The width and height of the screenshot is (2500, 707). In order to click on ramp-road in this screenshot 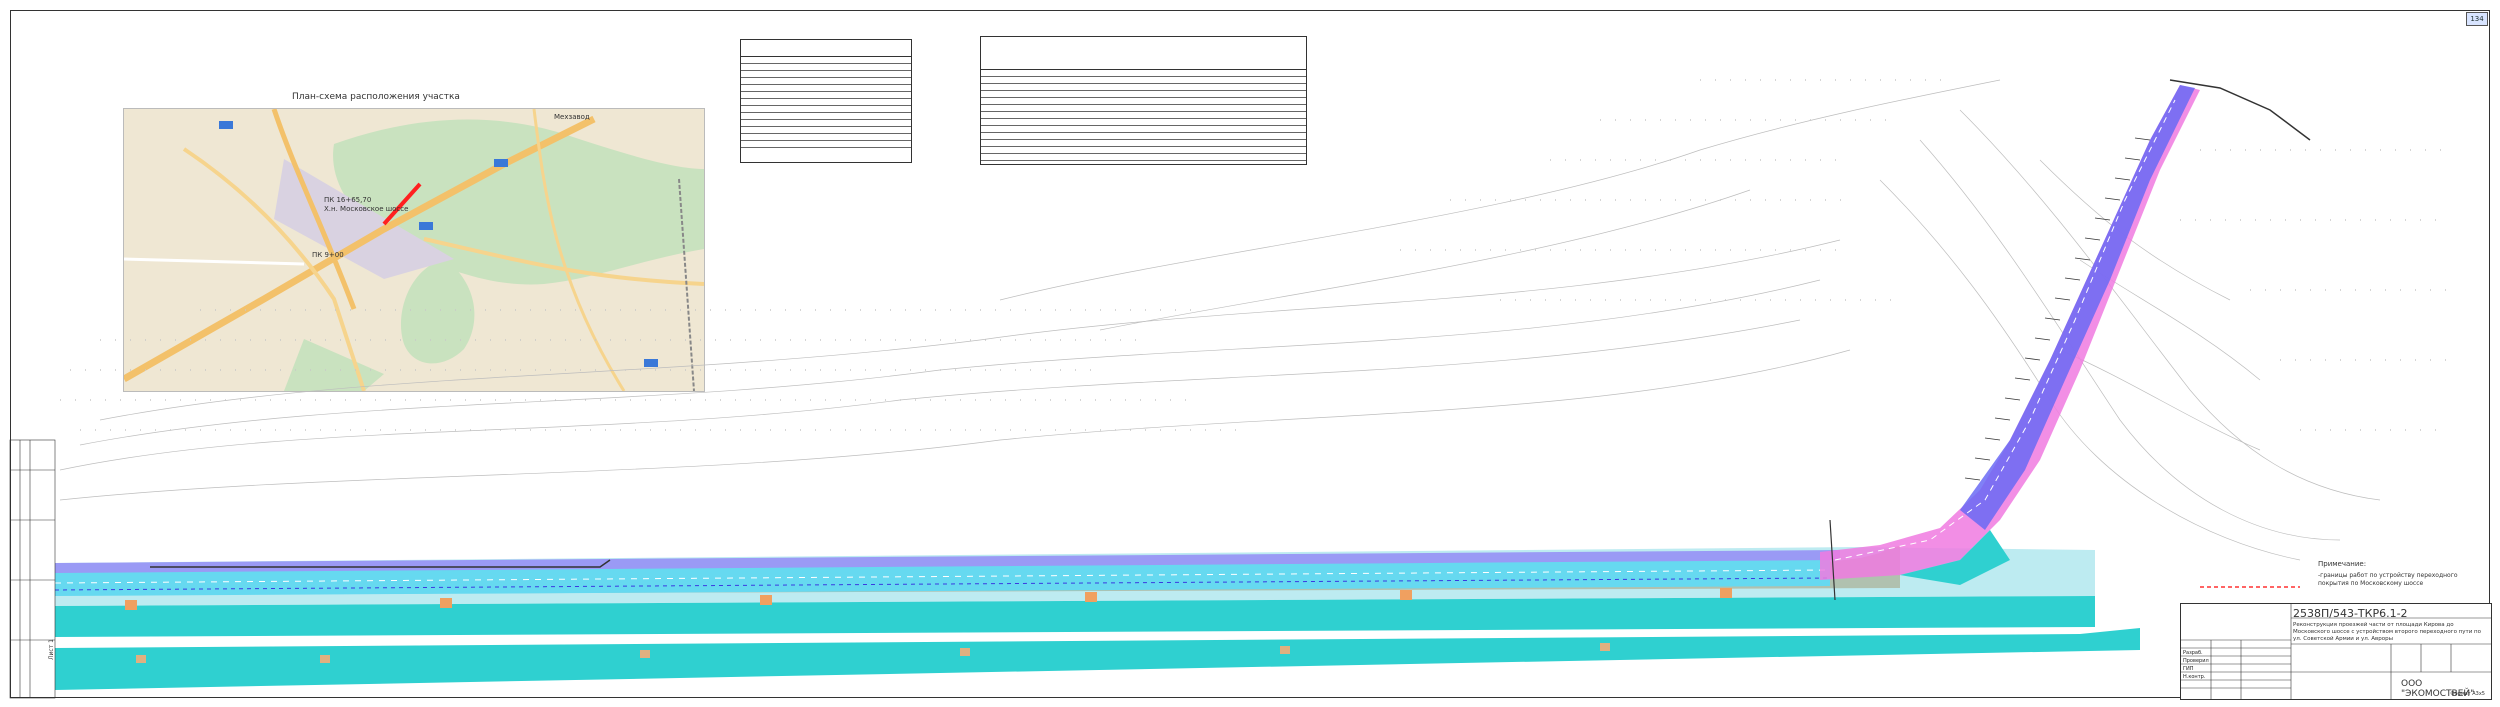, I will do `click(2065, 340)`.